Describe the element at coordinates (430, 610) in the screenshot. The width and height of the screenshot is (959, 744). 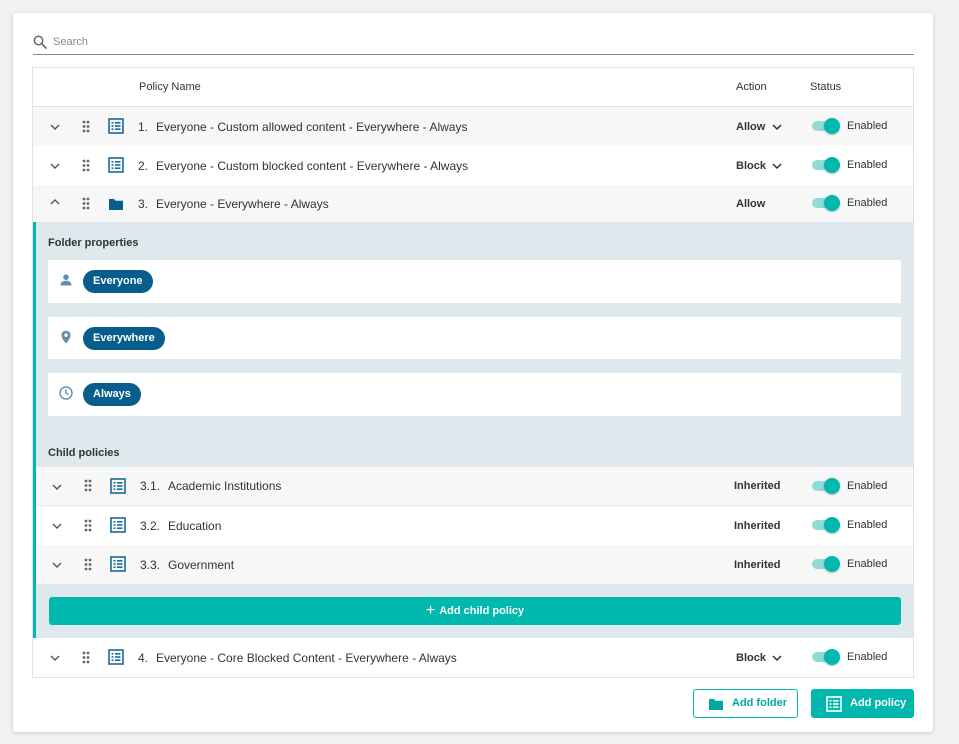
I see `plus-icon: +` at that location.